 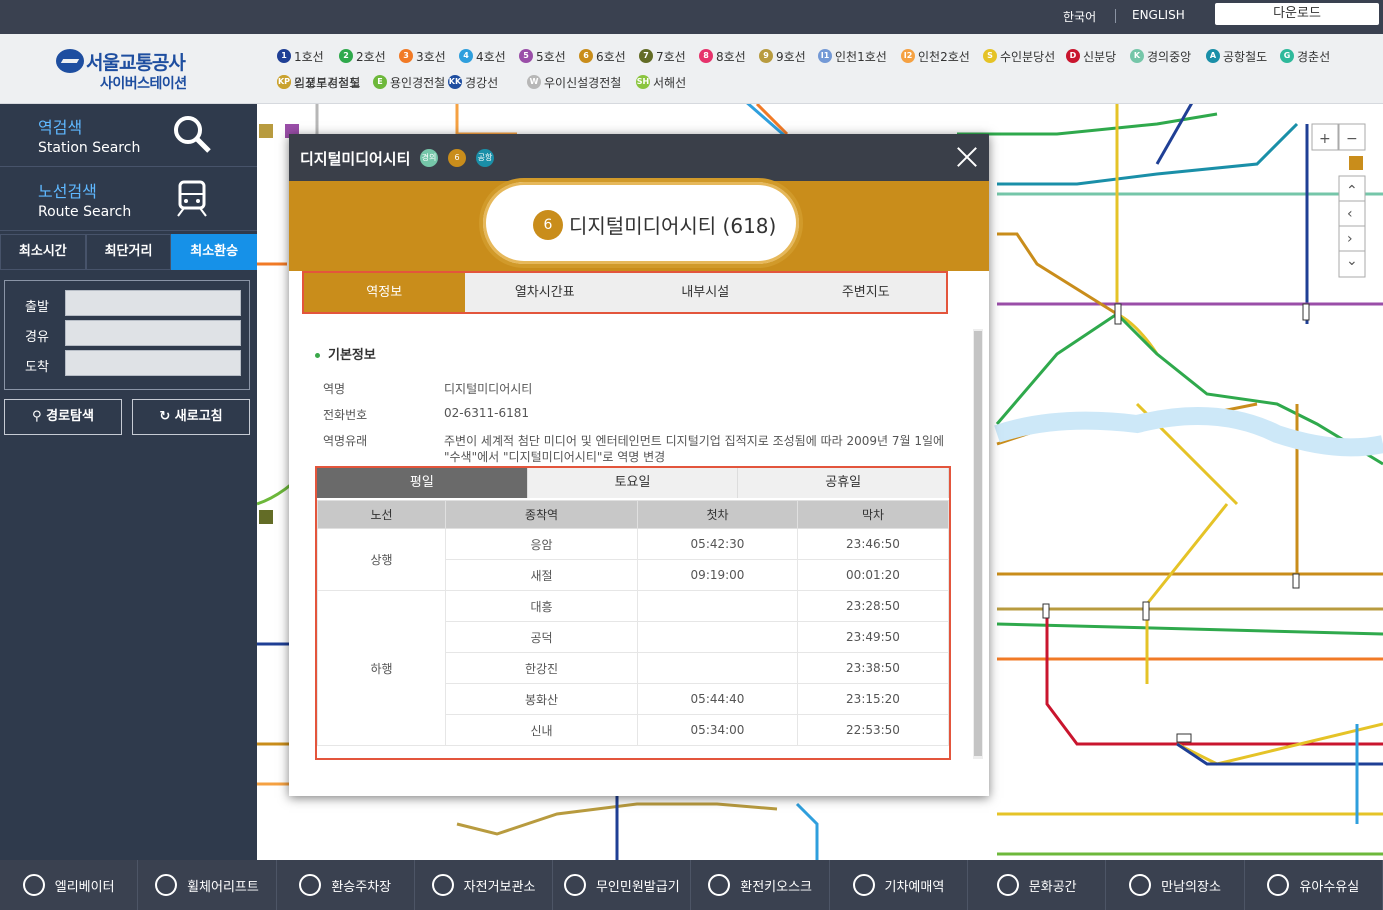 I want to click on refresh-button: ↻ 새로고침, so click(x=191, y=417).